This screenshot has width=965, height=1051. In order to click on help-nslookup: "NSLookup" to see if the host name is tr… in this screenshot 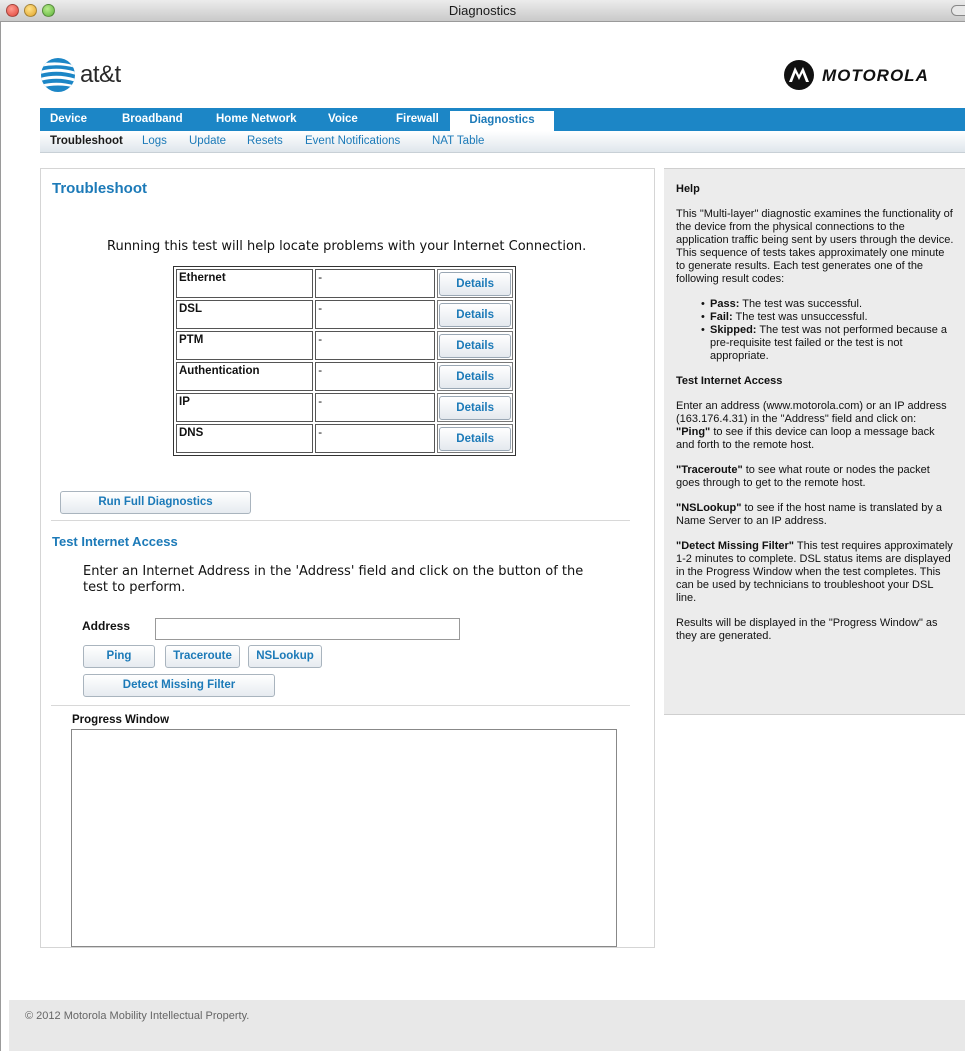, I will do `click(809, 514)`.